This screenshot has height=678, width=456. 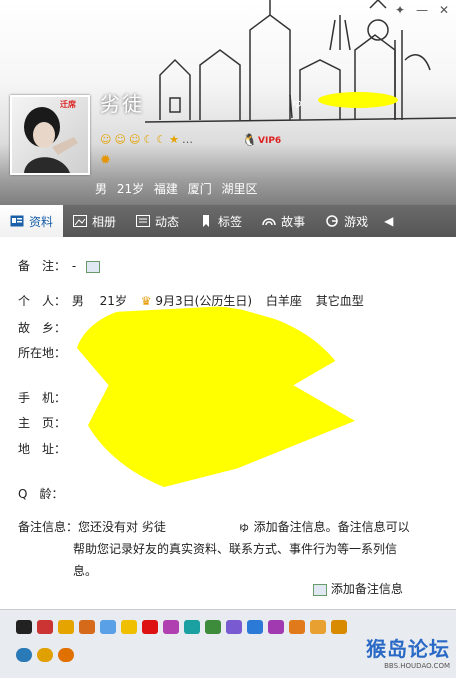 What do you see at coordinates (41, 221) in the screenshot?
I see `tab-label: 资料` at bounding box center [41, 221].